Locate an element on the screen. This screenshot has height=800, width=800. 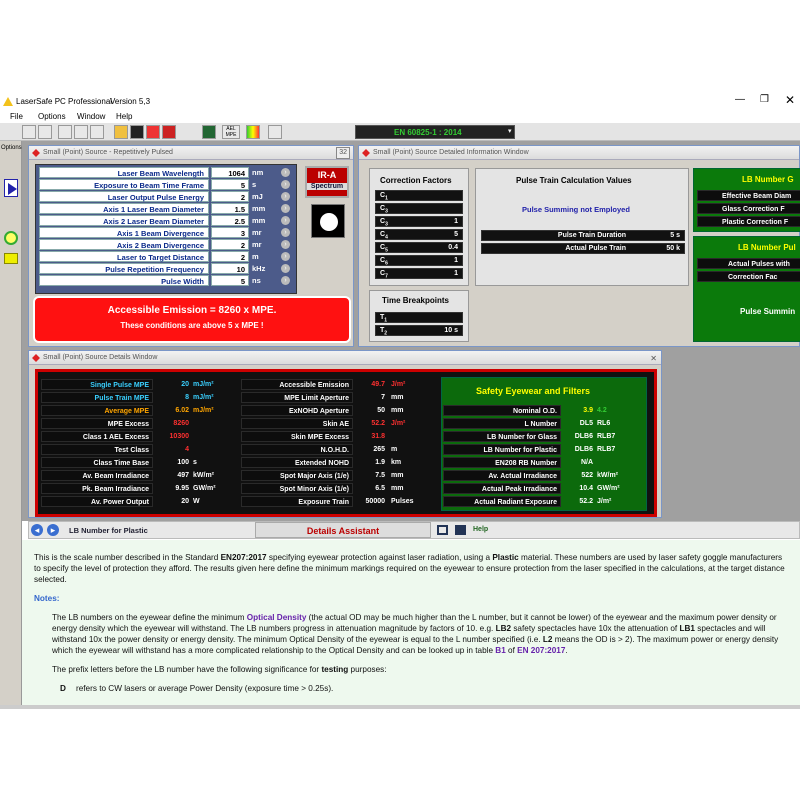
app-version: Version 5,3 is located at coordinates (130, 101).